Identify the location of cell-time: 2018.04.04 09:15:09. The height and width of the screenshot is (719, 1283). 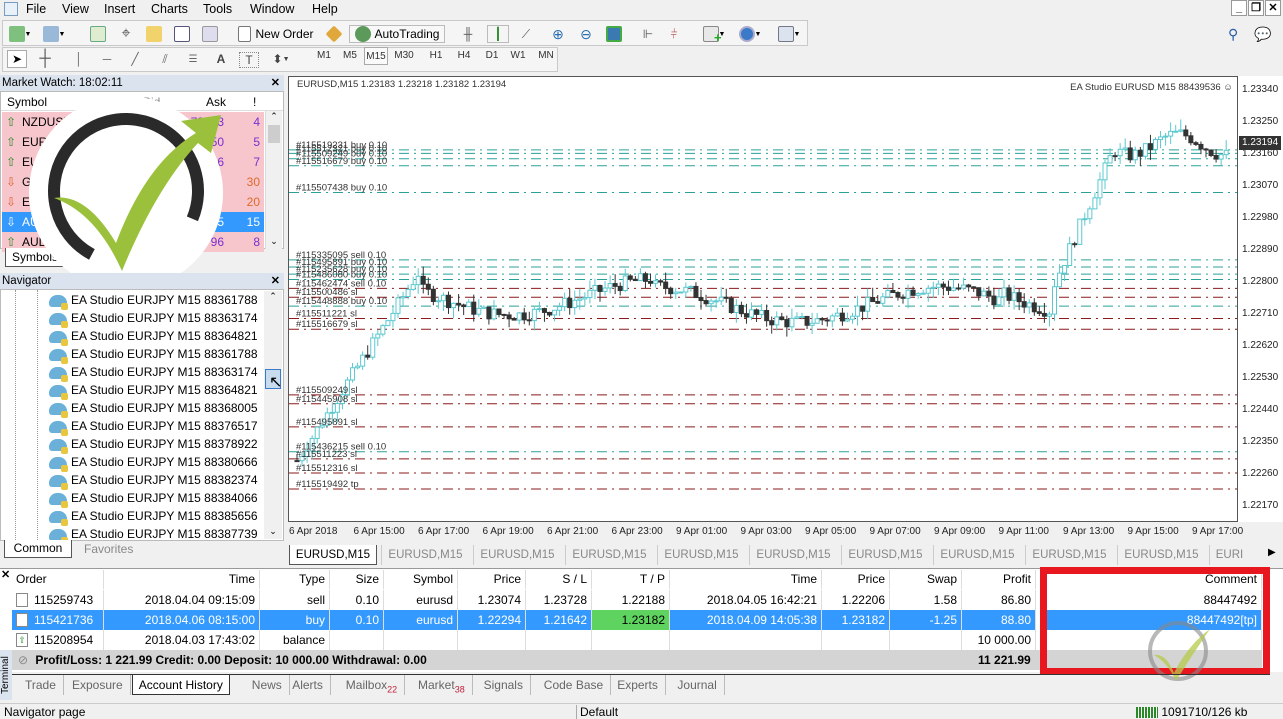
(182, 600).